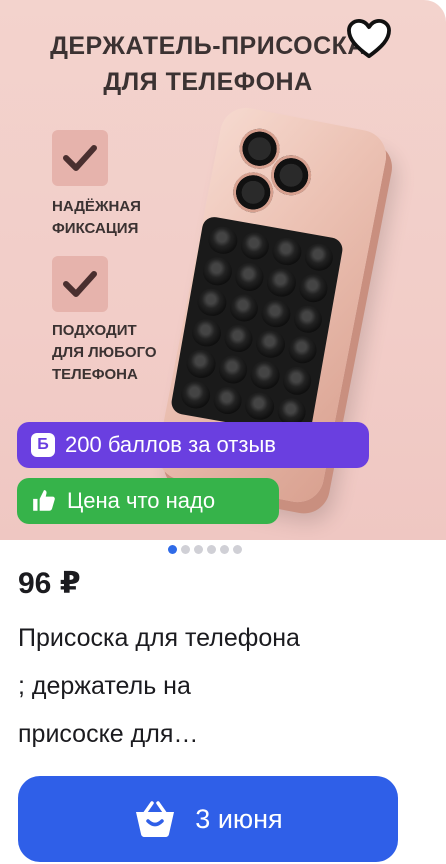  What do you see at coordinates (253, 192) in the screenshot?
I see `camera-lens` at bounding box center [253, 192].